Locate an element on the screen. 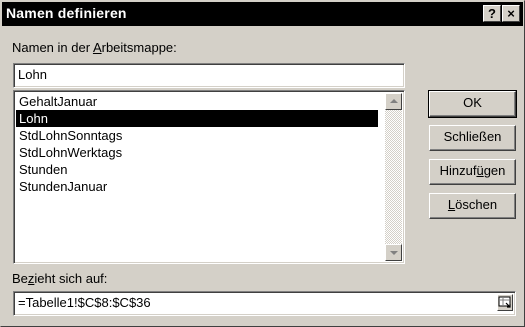 This screenshot has height=327, width=525. scroll-down-button is located at coordinates (393, 252).